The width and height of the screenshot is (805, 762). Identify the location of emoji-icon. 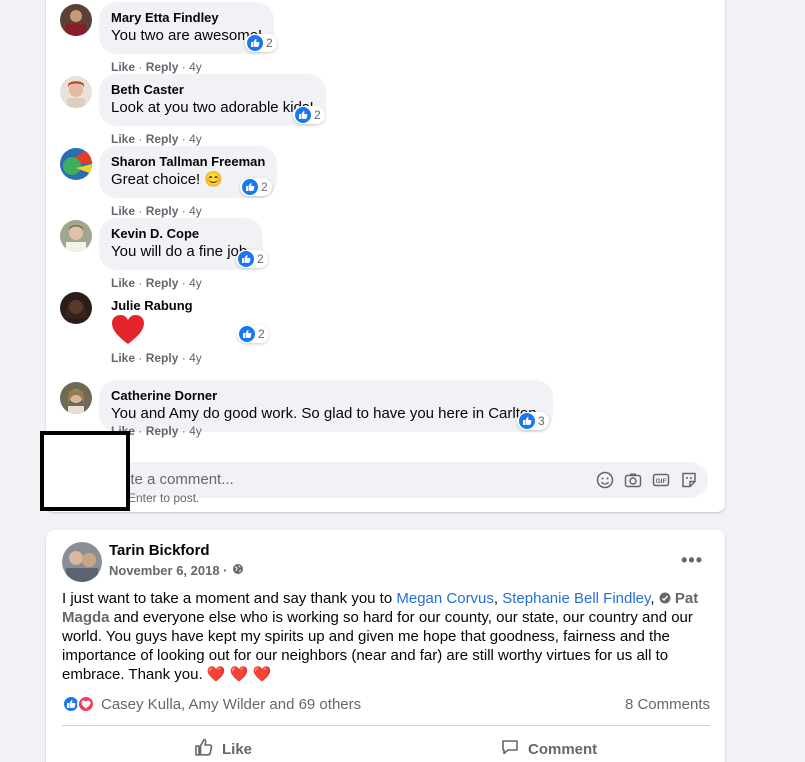
(605, 482).